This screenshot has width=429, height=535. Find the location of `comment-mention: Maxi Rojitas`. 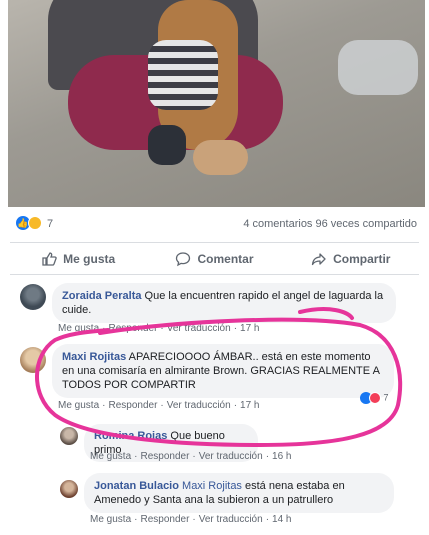

comment-mention: Maxi Rojitas is located at coordinates (212, 486).